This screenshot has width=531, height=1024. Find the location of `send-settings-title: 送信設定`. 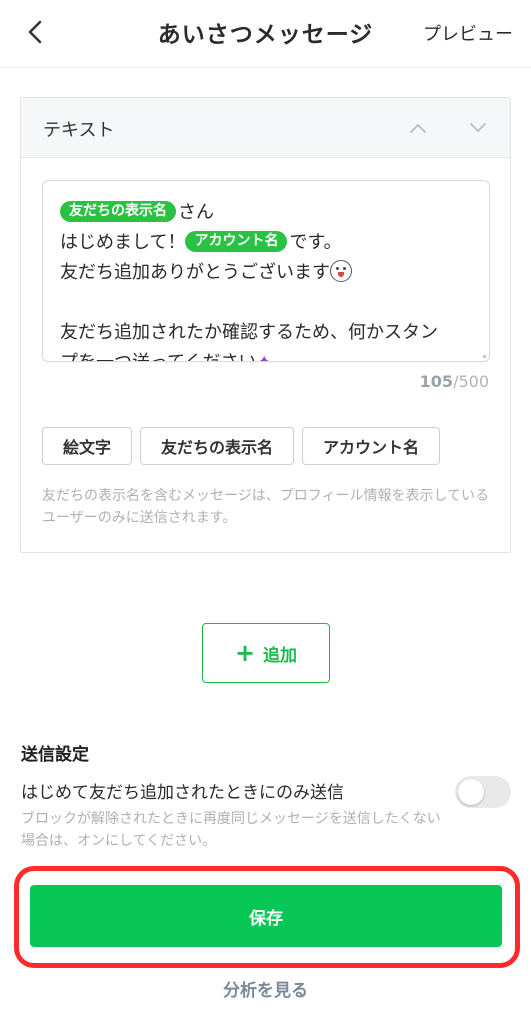

send-settings-title: 送信設定 is located at coordinates (55, 755).